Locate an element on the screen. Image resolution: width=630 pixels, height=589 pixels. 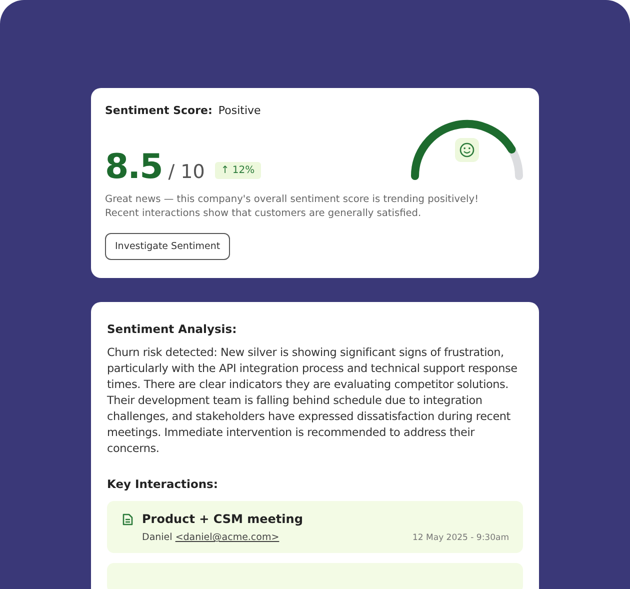
interaction-title: Product + CSM meeting is located at coordinates (222, 519).